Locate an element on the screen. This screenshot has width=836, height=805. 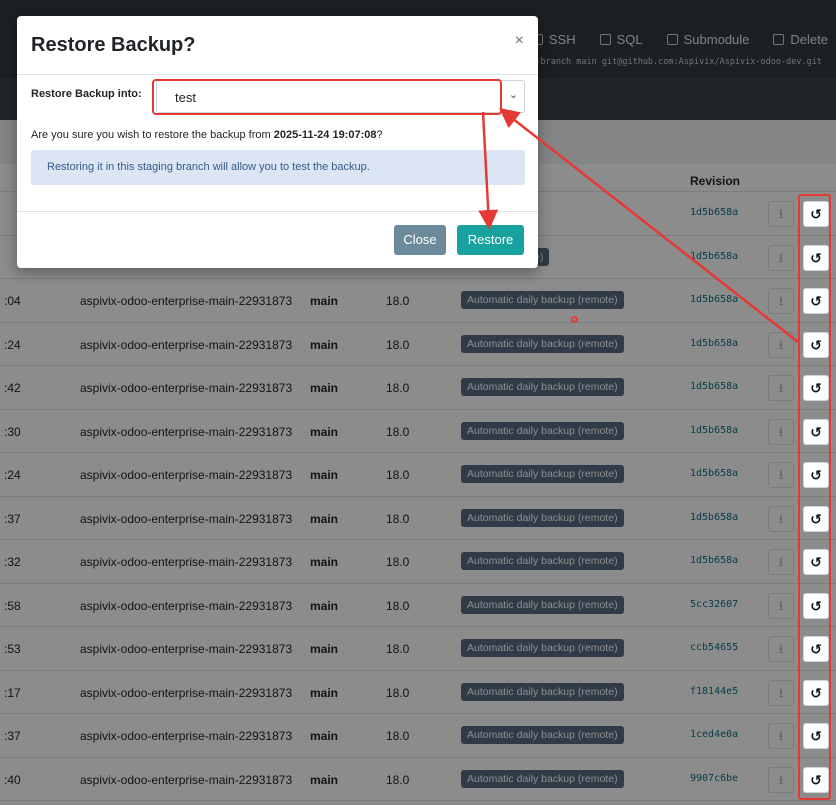
annotation-arrows is located at coordinates (638, 225).